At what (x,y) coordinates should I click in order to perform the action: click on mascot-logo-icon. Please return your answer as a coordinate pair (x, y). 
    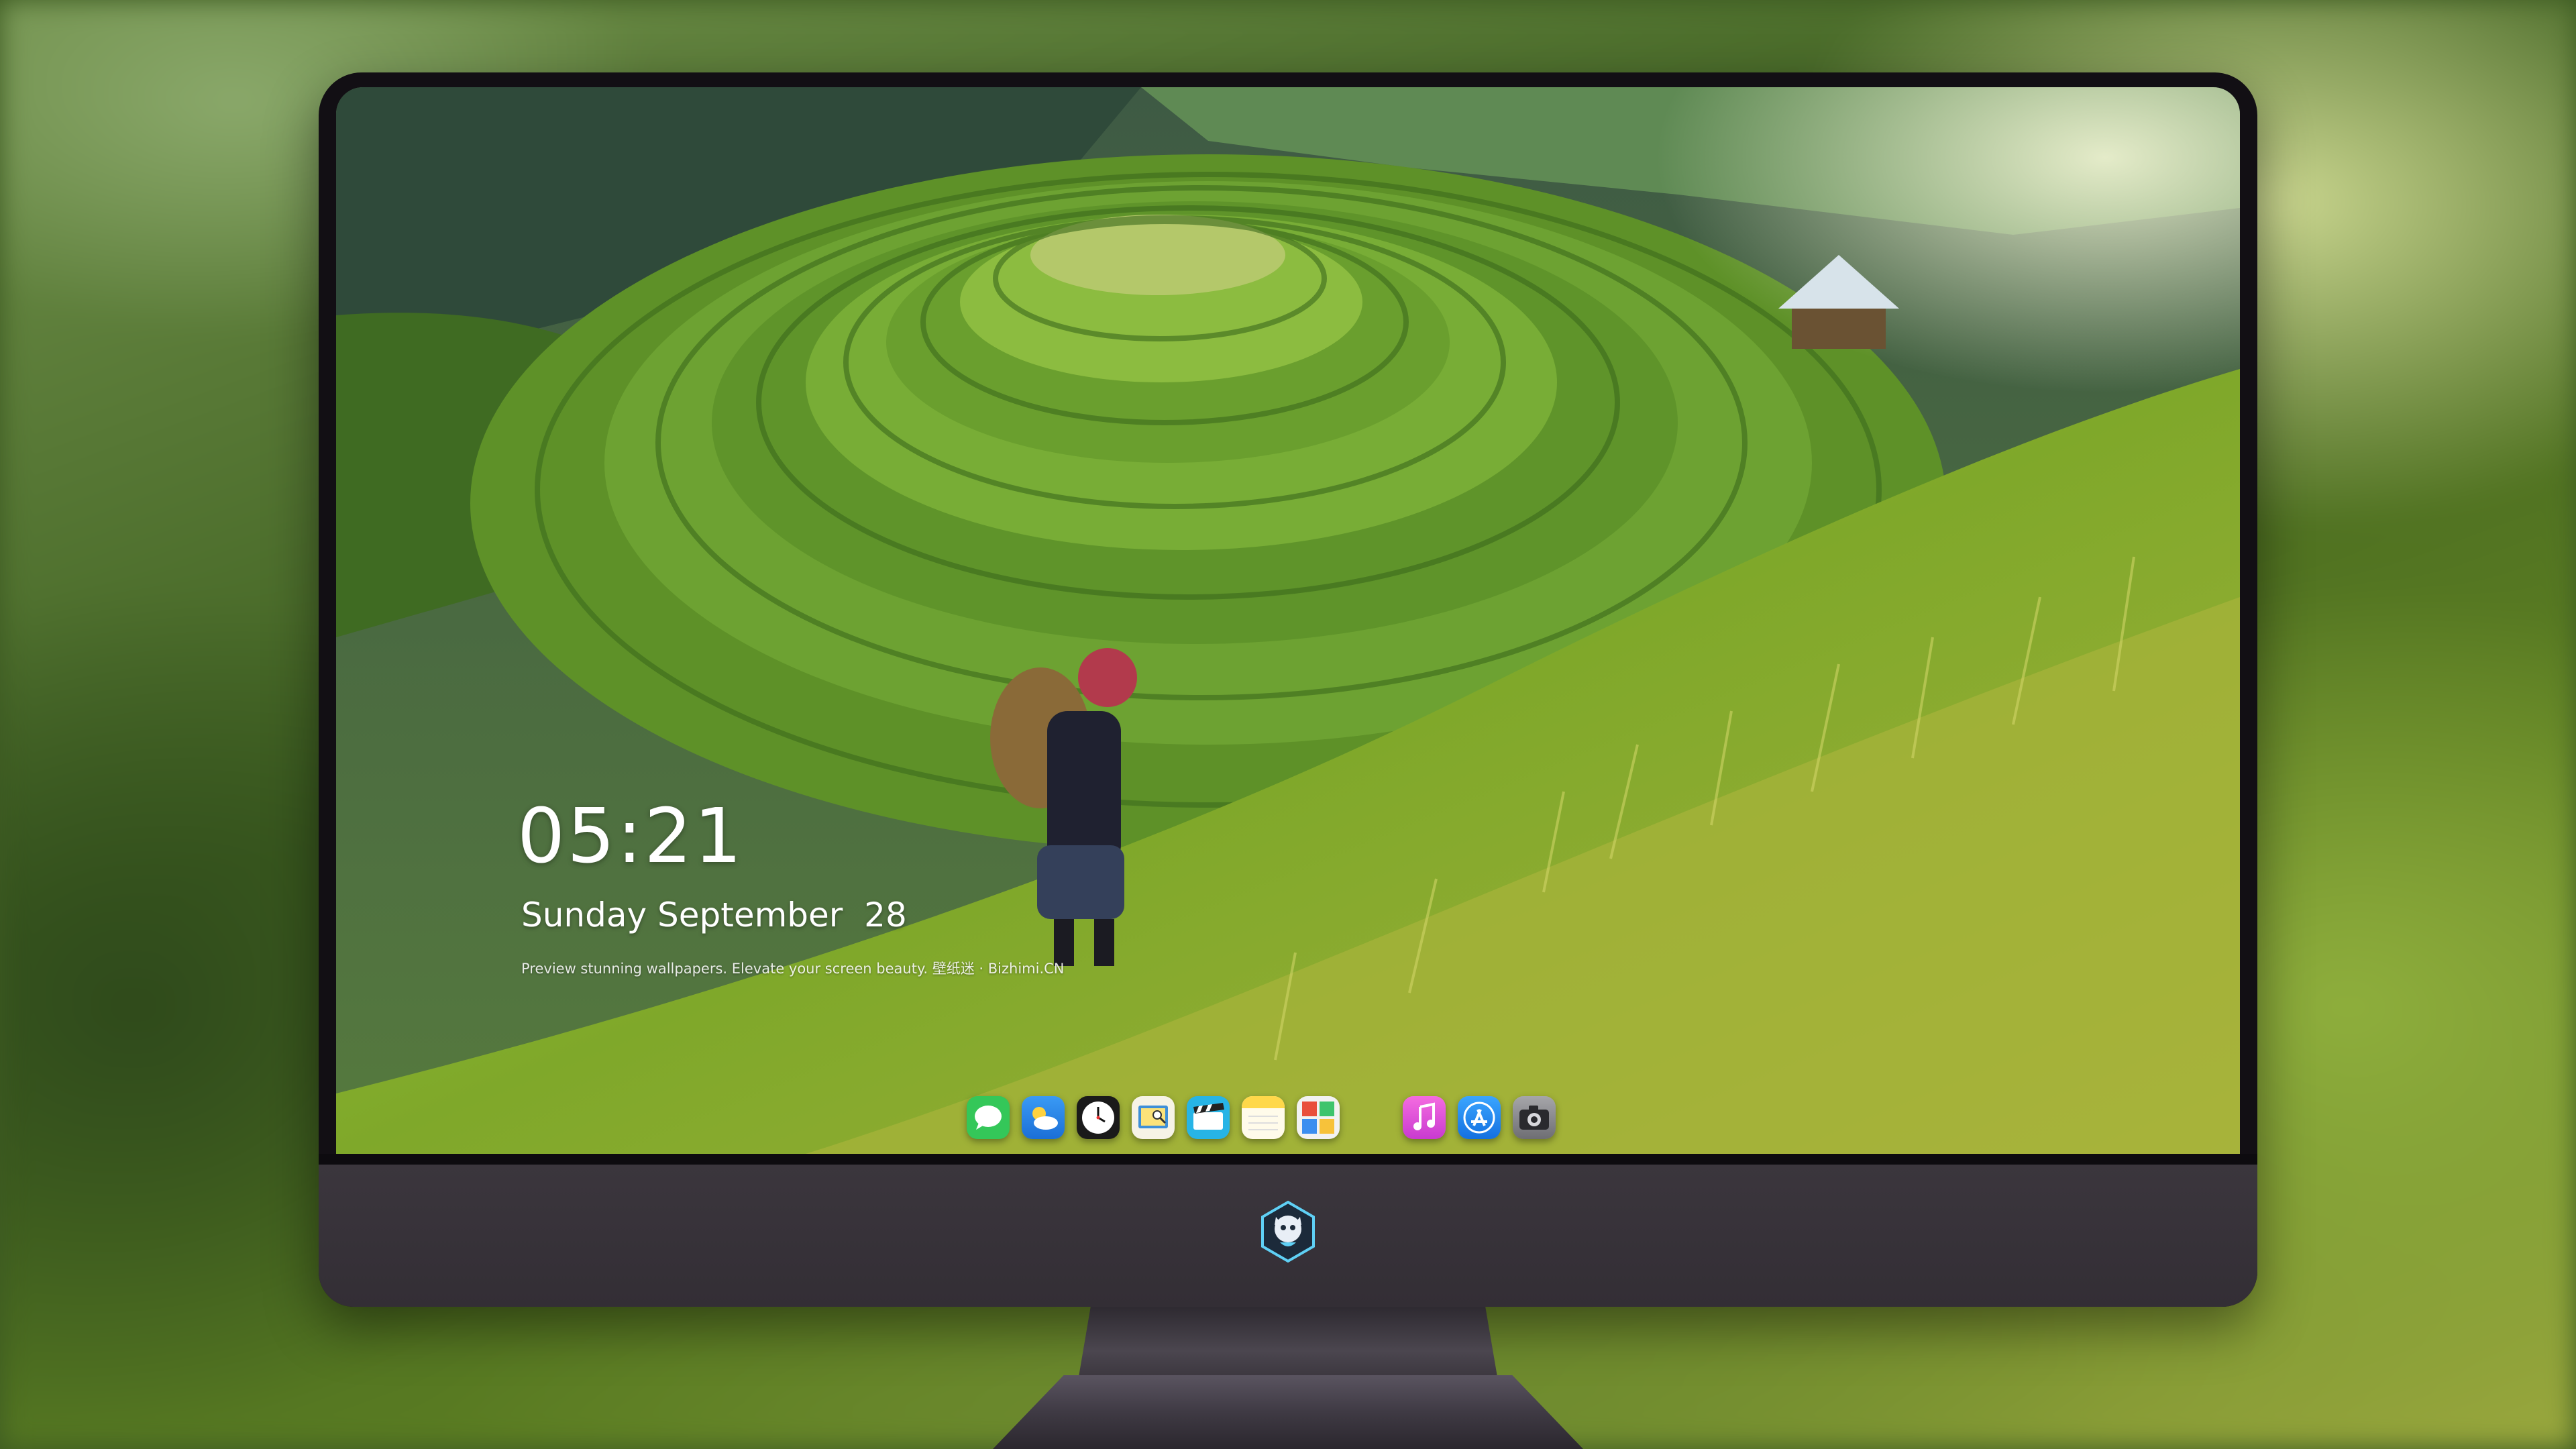
    Looking at the image, I should click on (1288, 1231).